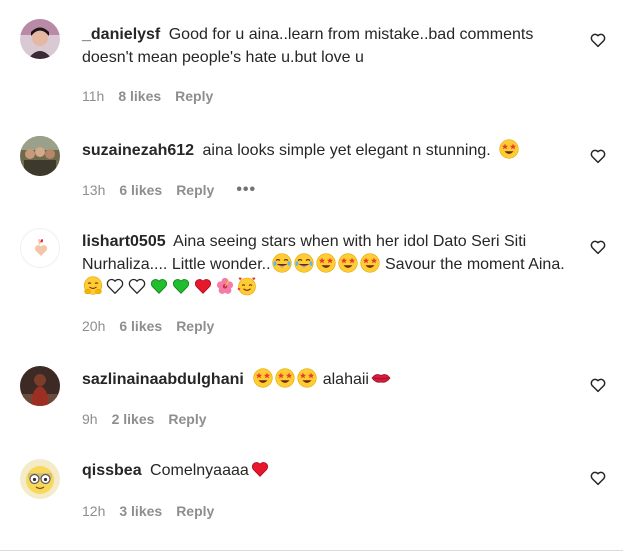 Image resolution: width=623 pixels, height=554 pixels. I want to click on comment-time: 20h, so click(93, 326).